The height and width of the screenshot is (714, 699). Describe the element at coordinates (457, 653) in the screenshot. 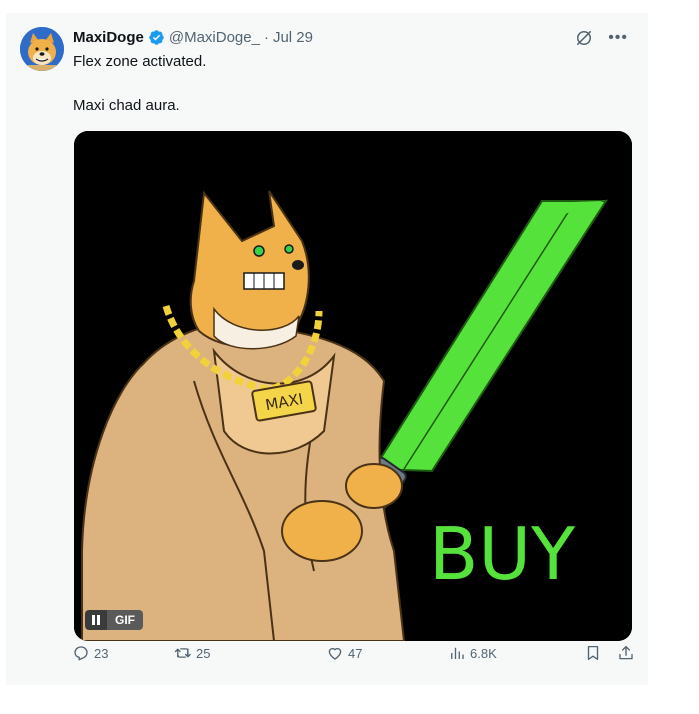

I see `views-icon` at that location.